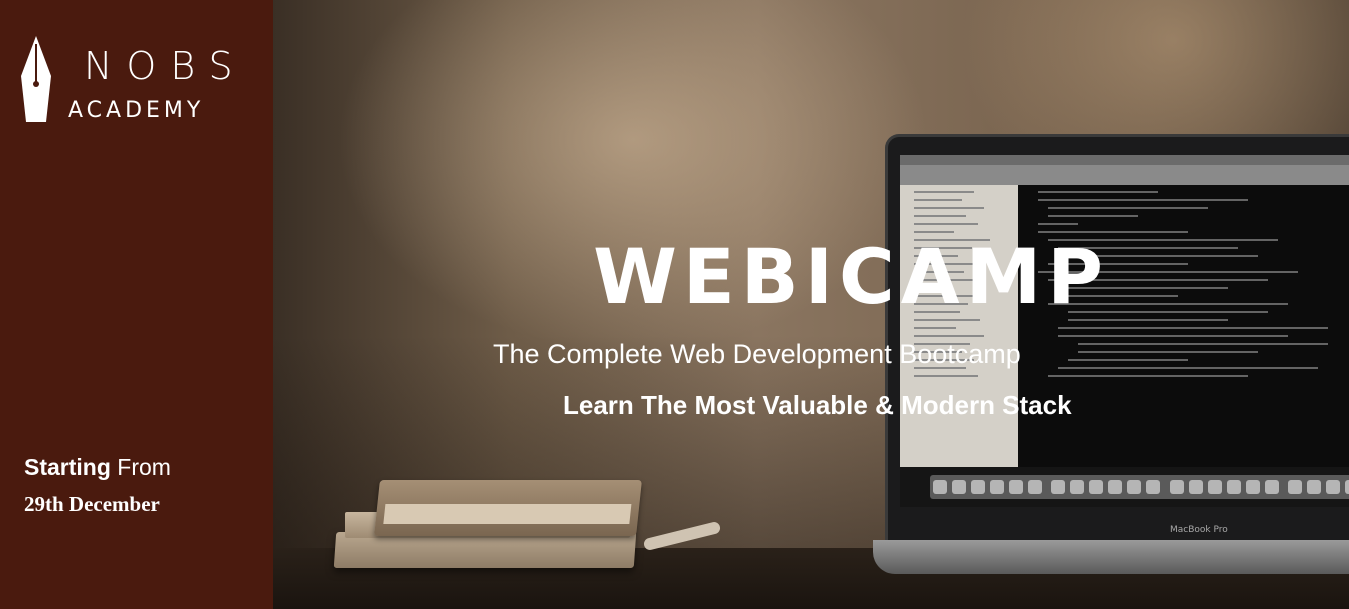 This screenshot has height=609, width=1349. I want to click on hero-tagline: Learn The Most Valuable & Modern Stack, so click(817, 405).